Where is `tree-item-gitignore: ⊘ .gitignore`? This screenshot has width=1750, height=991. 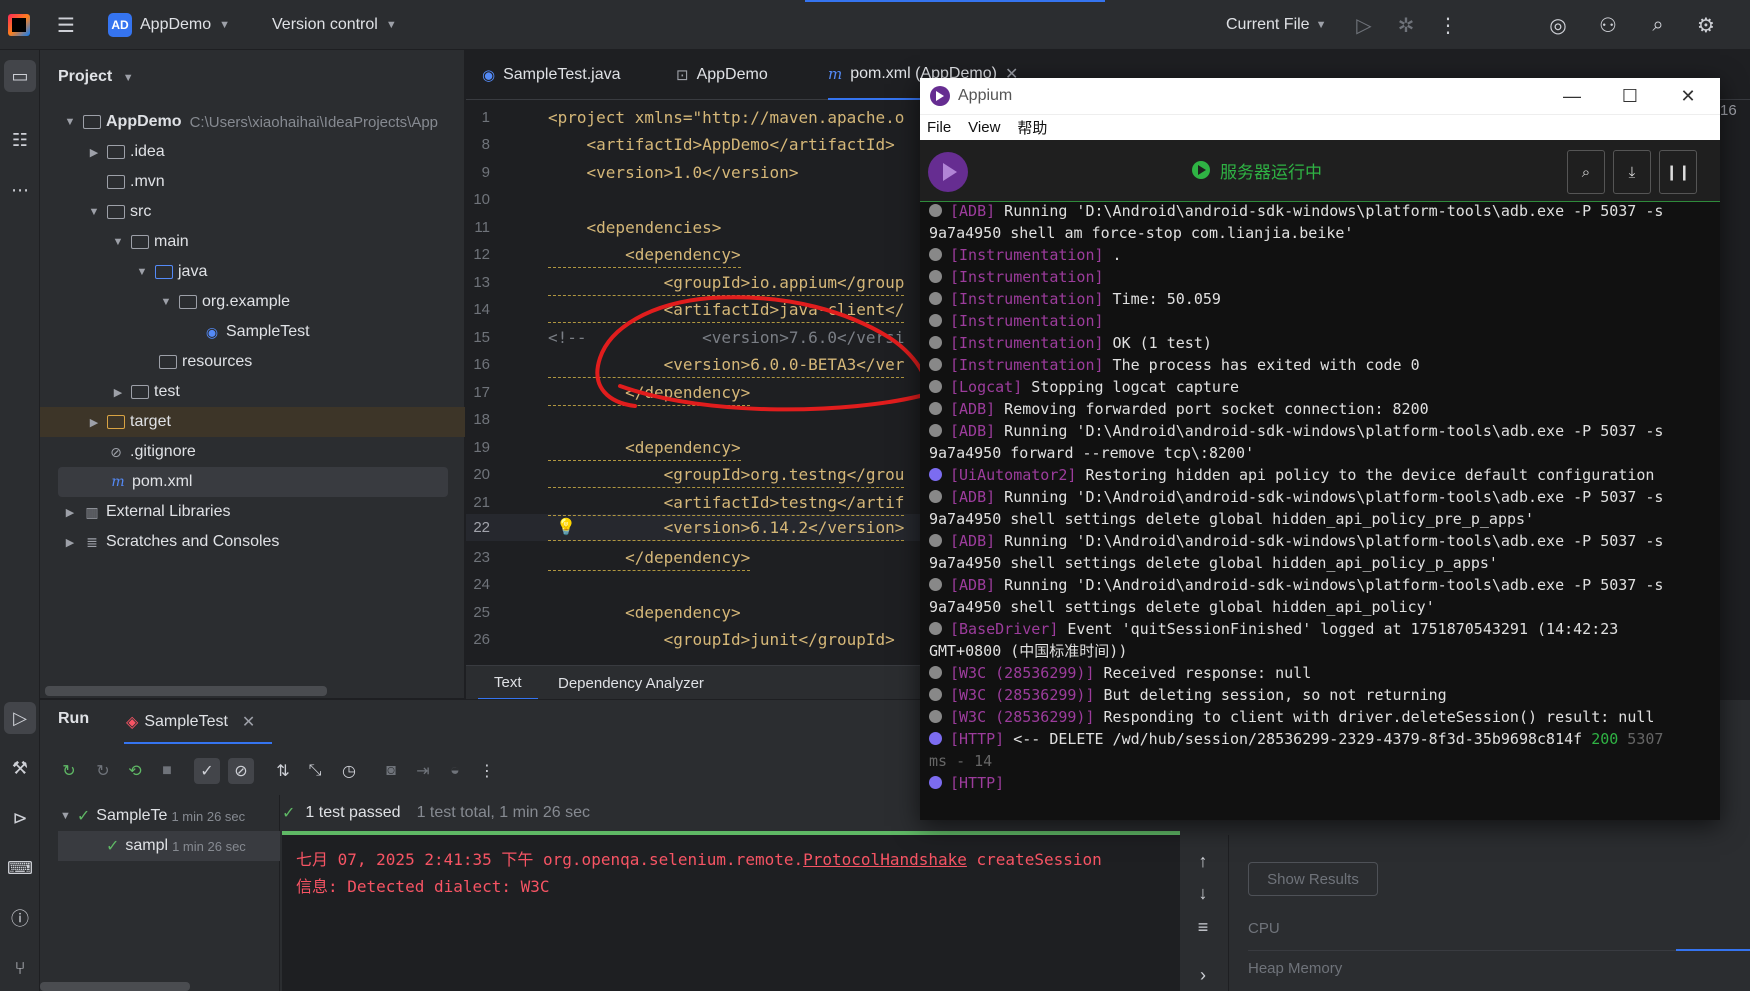 tree-item-gitignore: ⊘ .gitignore is located at coordinates (252, 452).